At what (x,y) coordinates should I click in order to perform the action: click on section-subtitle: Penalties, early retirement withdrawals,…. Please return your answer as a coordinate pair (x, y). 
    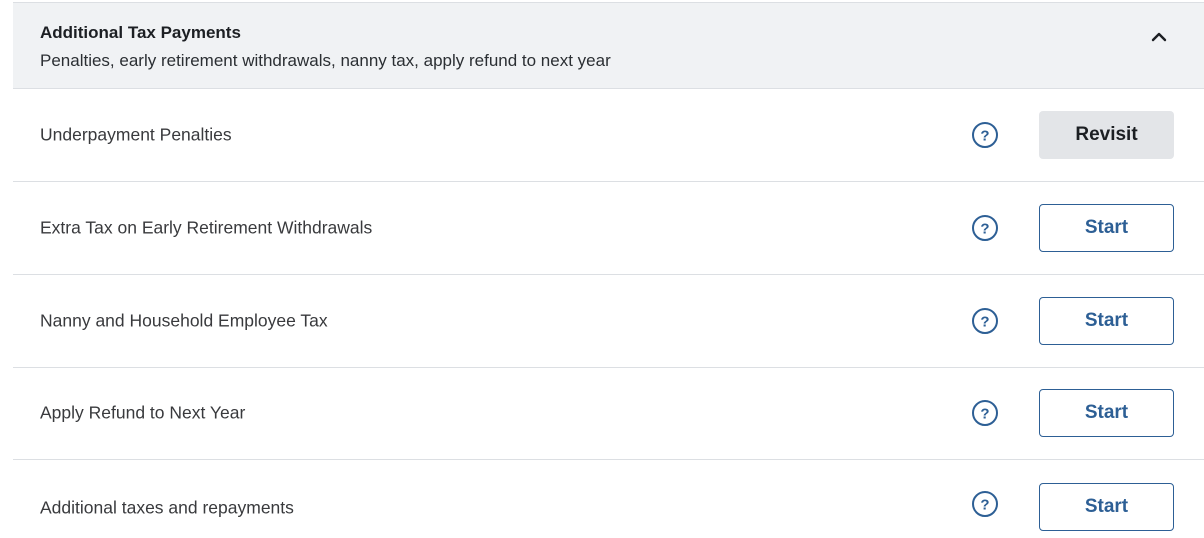
    Looking at the image, I should click on (325, 60).